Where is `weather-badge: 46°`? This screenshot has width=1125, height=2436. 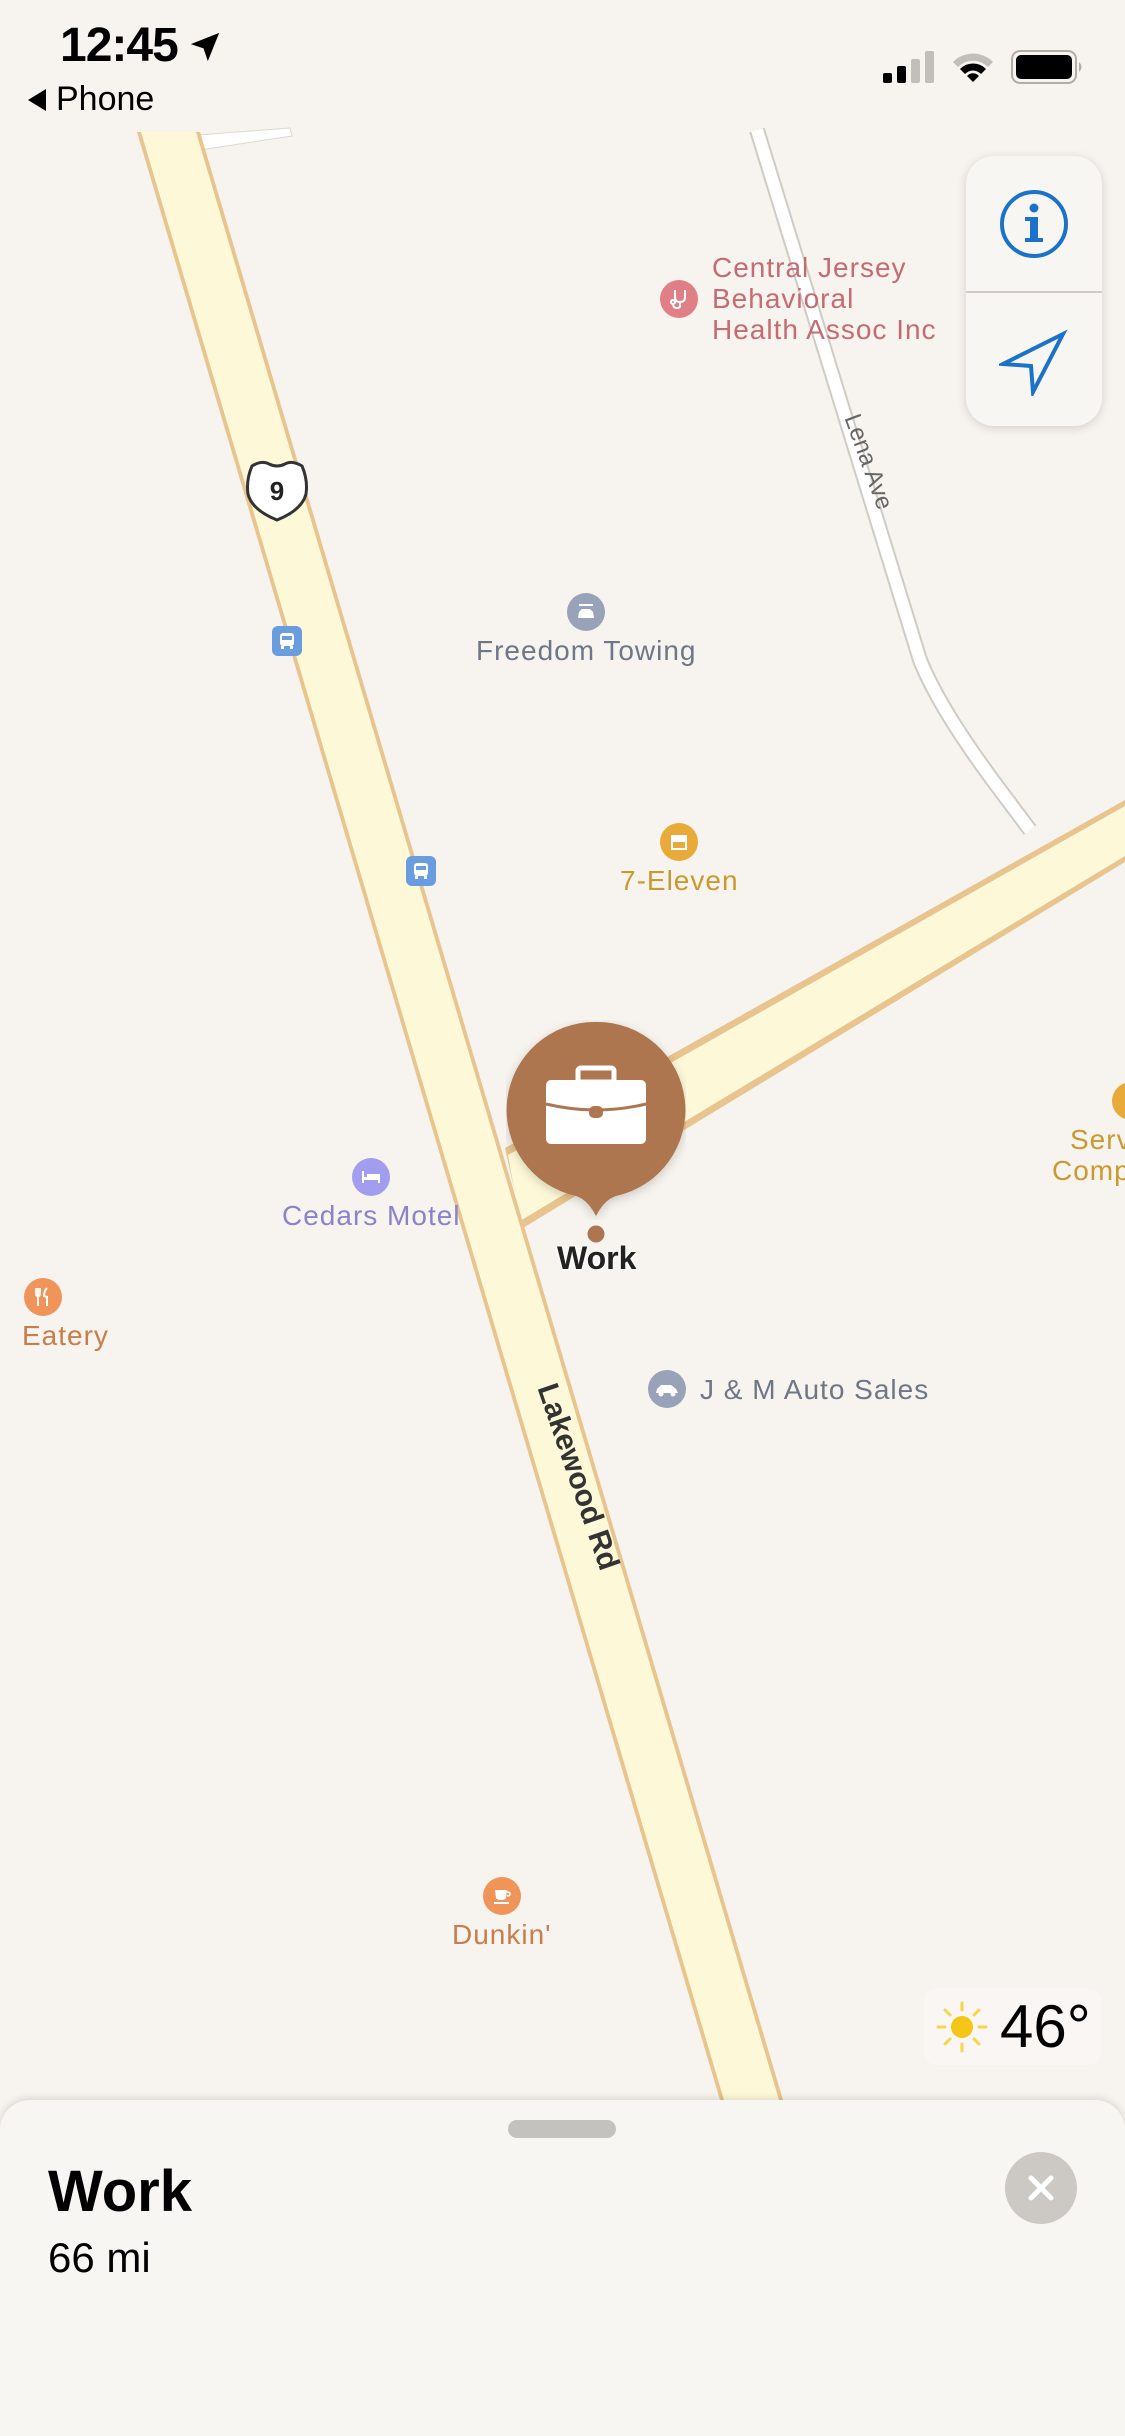 weather-badge: 46° is located at coordinates (1012, 2026).